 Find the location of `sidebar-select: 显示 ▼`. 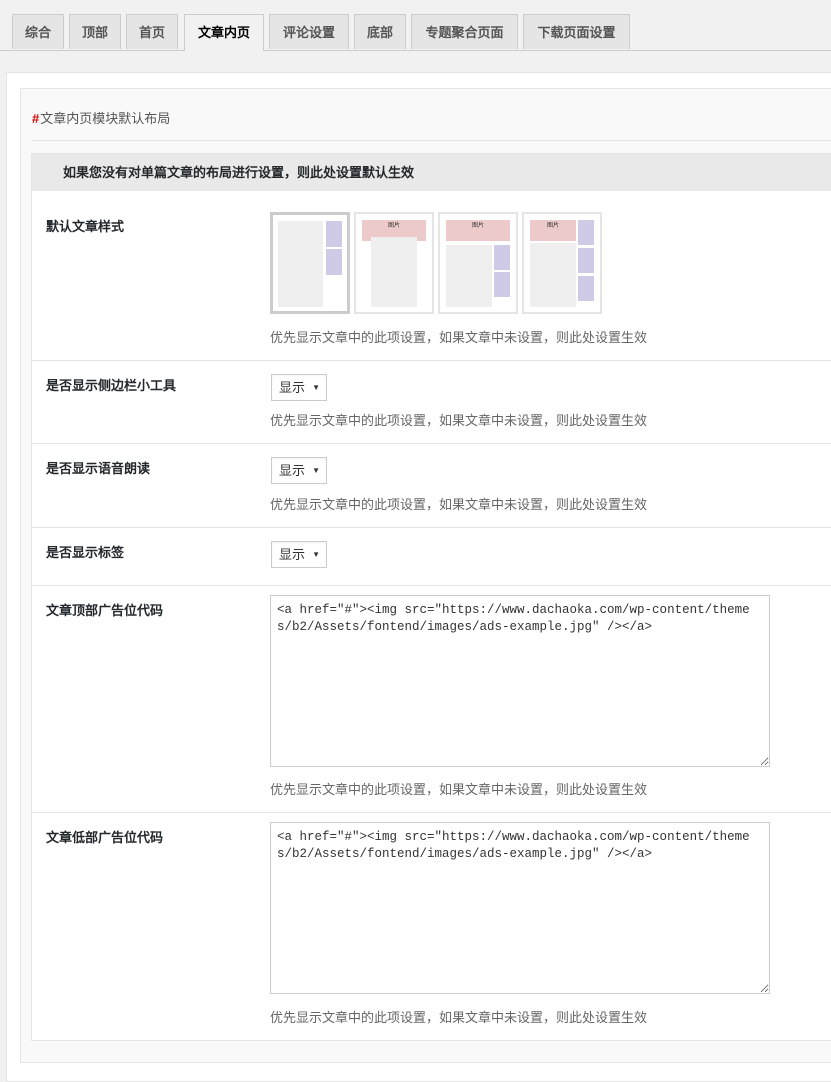

sidebar-select: 显示 ▼ is located at coordinates (299, 387).